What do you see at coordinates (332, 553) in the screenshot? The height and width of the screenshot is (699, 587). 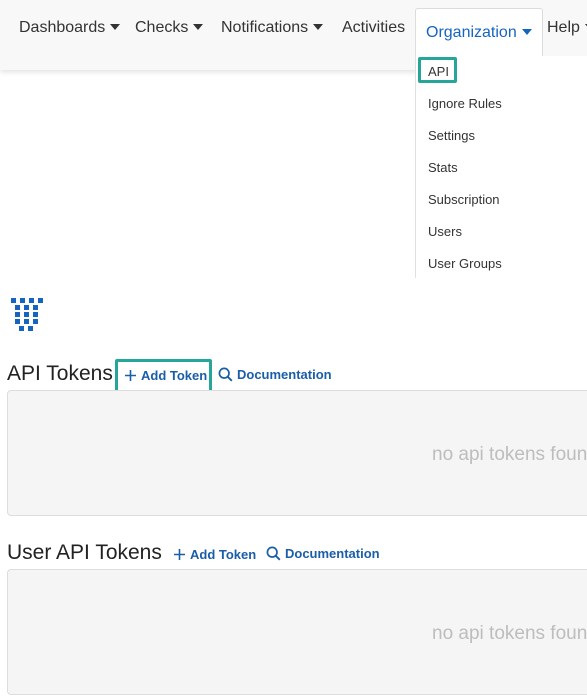 I see `user-documentation-label: Documentation` at bounding box center [332, 553].